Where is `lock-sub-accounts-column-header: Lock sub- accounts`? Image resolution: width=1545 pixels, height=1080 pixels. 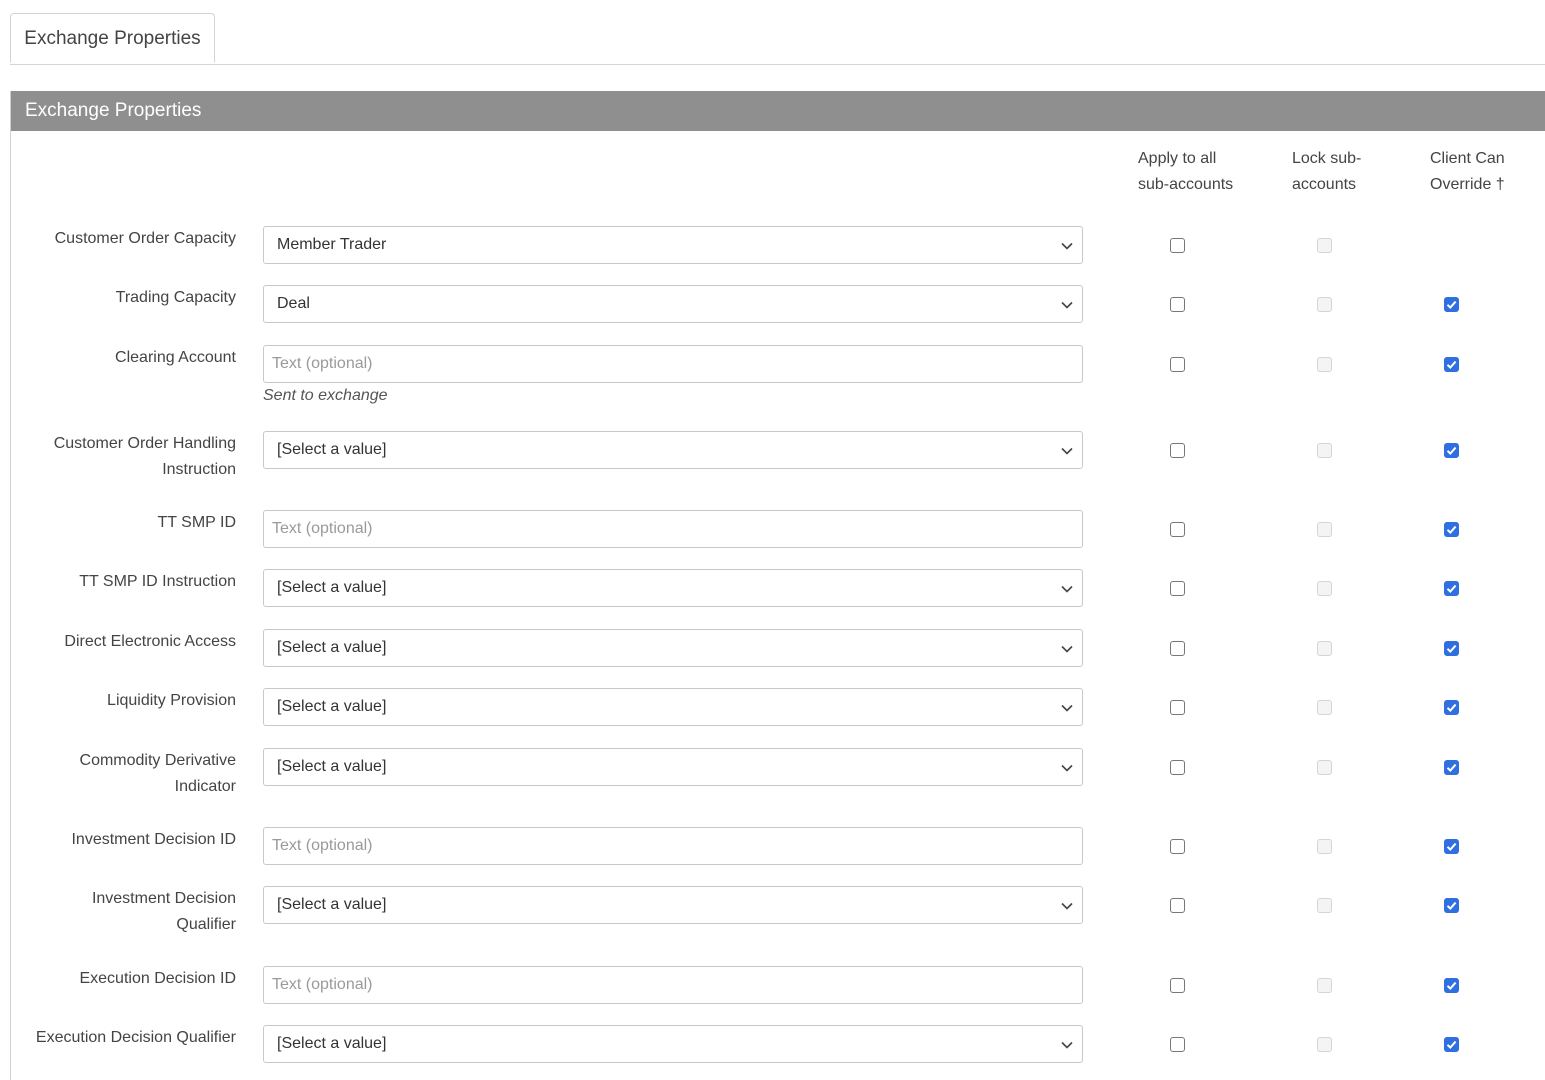
lock-sub-accounts-column-header: Lock sub- accounts is located at coordinates (1327, 171).